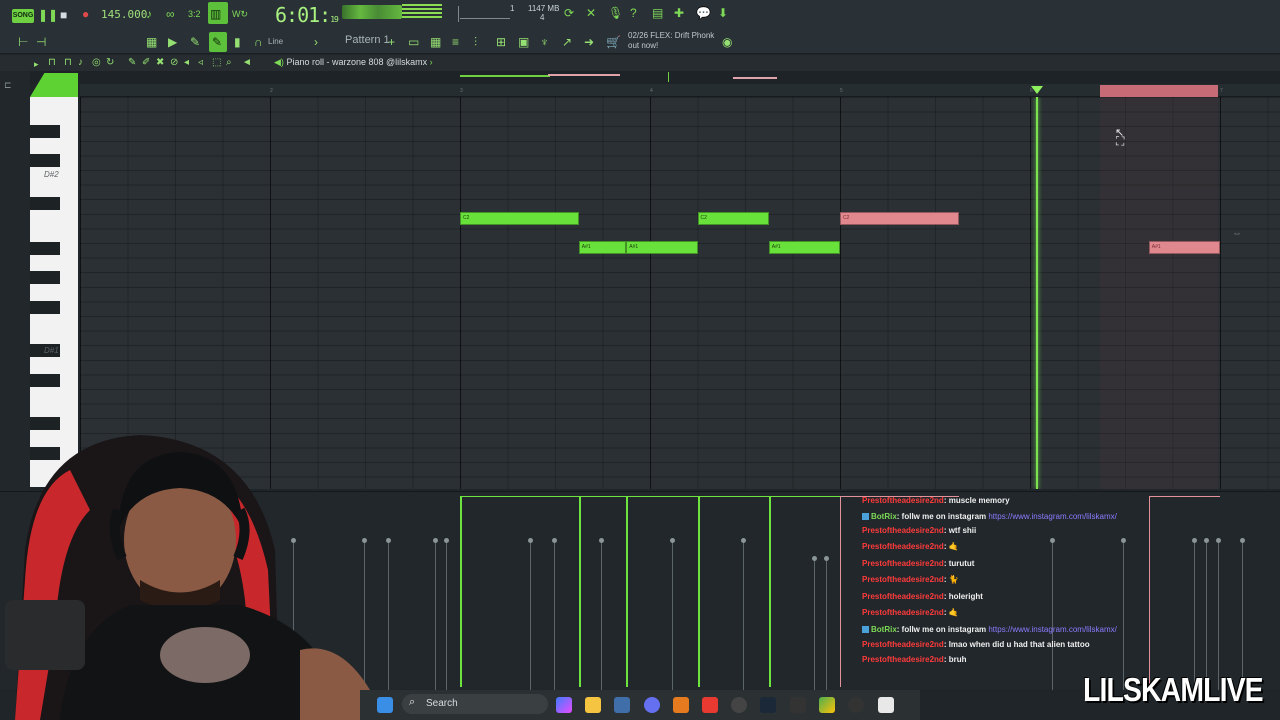  I want to click on fl-studio-icon, so click(681, 705).